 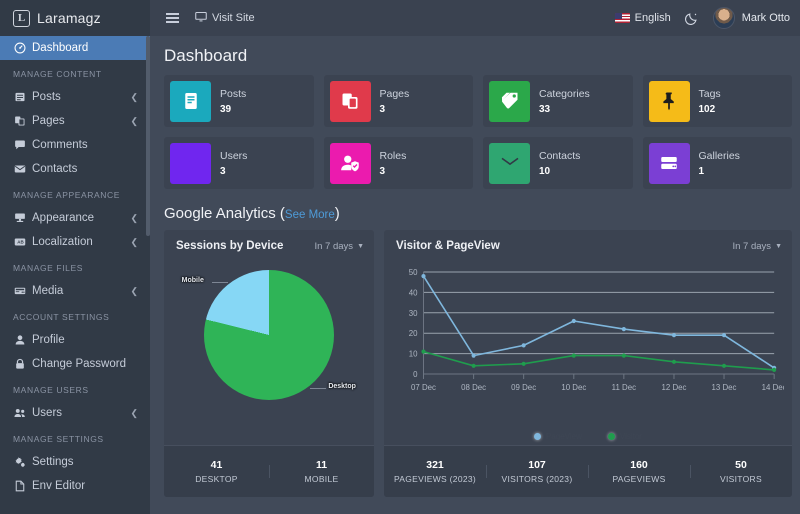 What do you see at coordinates (752, 246) in the screenshot?
I see `visitor-range-label: In 7 days` at bounding box center [752, 246].